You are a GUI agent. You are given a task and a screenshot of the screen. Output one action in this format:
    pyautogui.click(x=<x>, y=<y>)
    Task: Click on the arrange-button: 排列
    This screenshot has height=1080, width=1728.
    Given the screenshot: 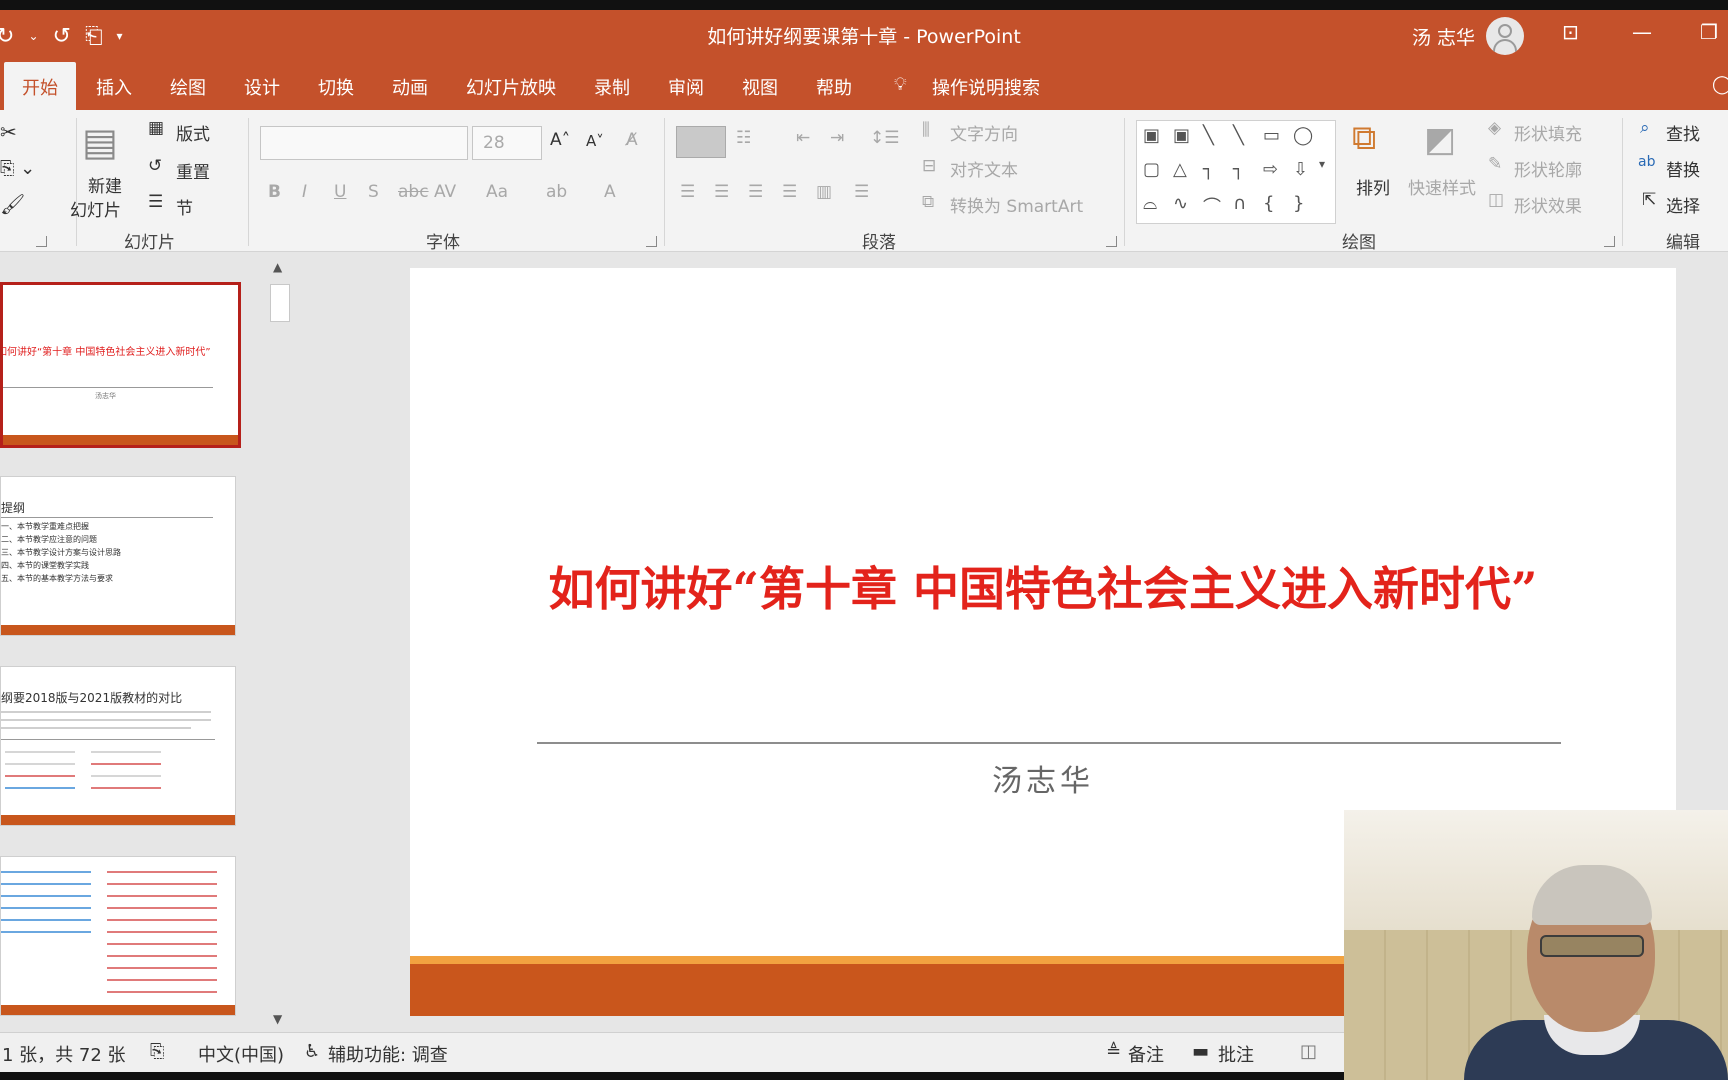 What is the action you would take?
    pyautogui.click(x=1373, y=186)
    